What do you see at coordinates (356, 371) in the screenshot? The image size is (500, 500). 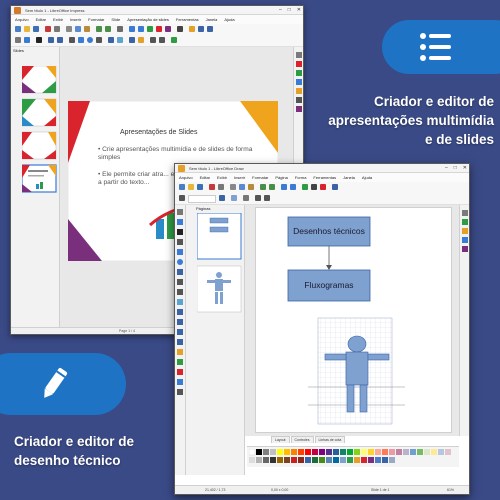 I see `technical-drawing` at bounding box center [356, 371].